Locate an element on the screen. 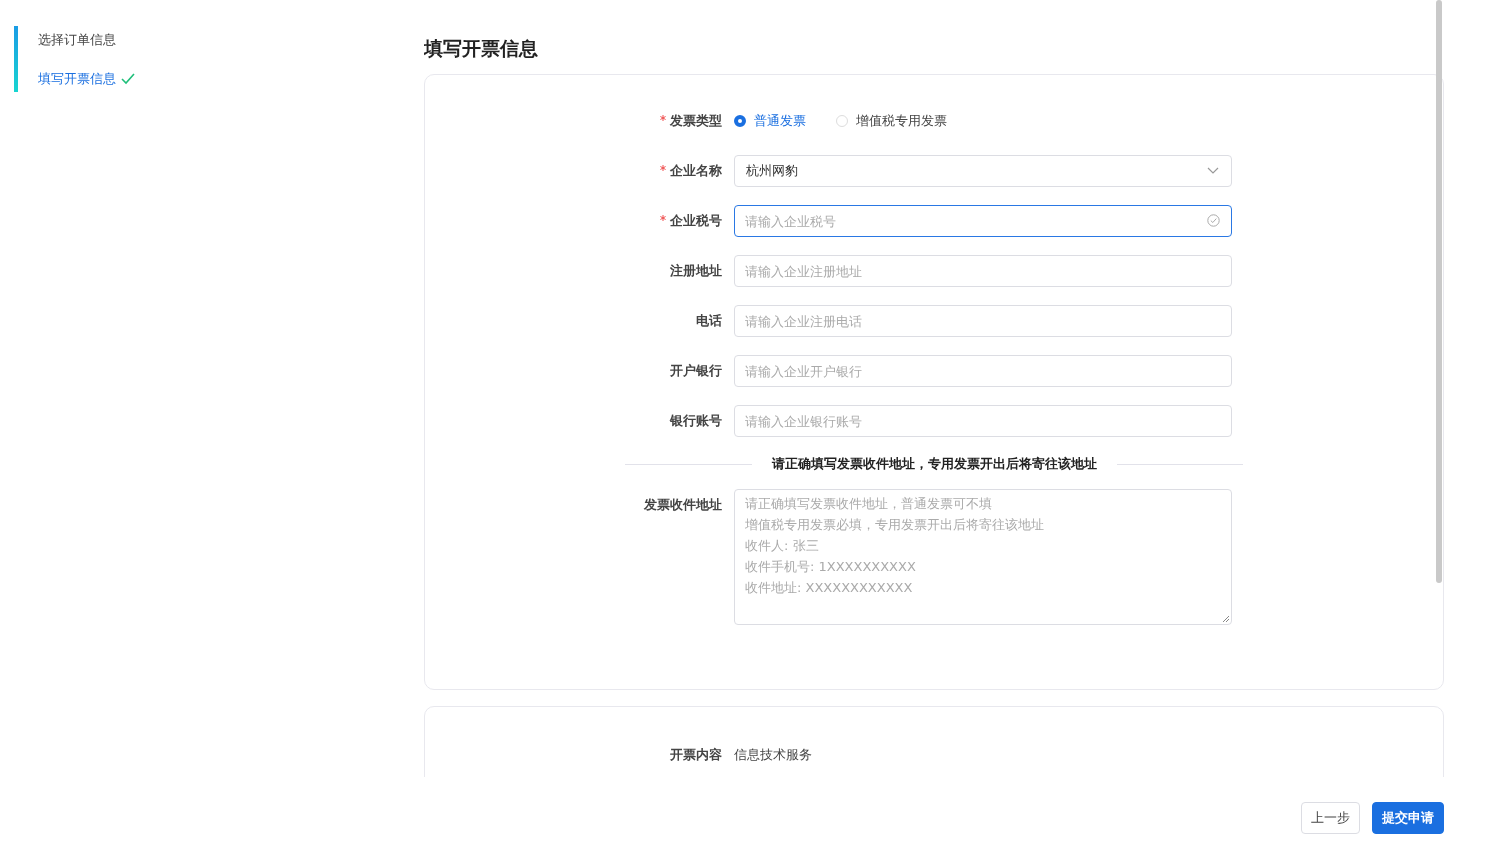  placeholder-text: 增值税专用发票必填，专用发票开出后将寄往该地址 is located at coordinates (894, 525).